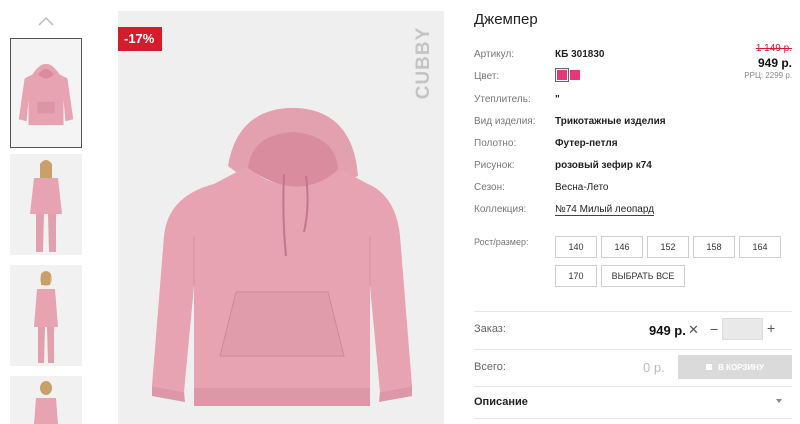 The width and height of the screenshot is (800, 424). What do you see at coordinates (494, 165) in the screenshot?
I see `pattern-label: Рисунок:` at bounding box center [494, 165].